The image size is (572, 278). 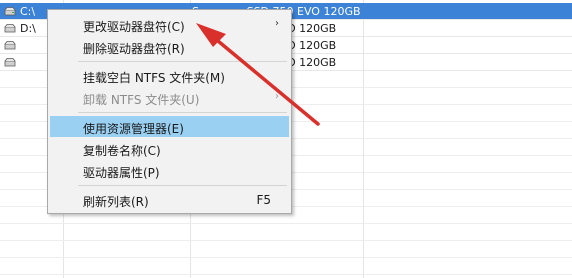 I want to click on annotation-arrow, so click(x=258, y=74).